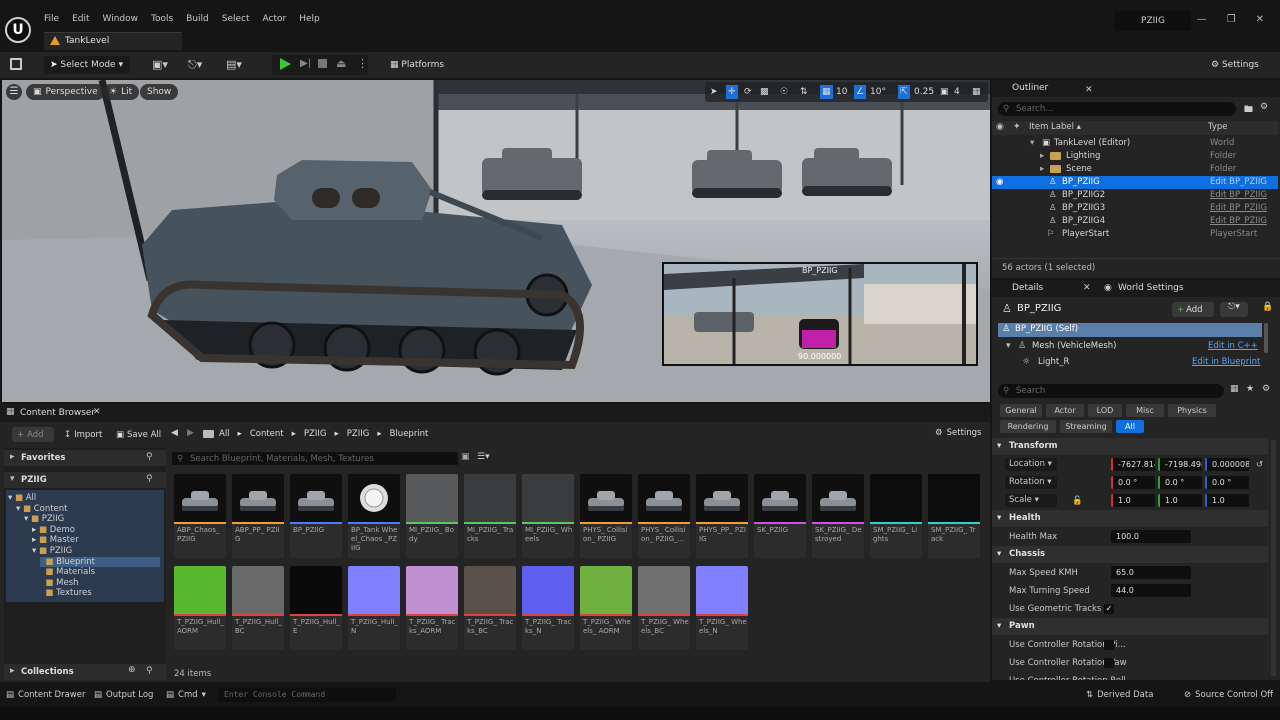 Image resolution: width=1280 pixels, height=720 pixels. Describe the element at coordinates (1234, 309) in the screenshot. I see `blueprint-options-icon: ⎋▾` at that location.